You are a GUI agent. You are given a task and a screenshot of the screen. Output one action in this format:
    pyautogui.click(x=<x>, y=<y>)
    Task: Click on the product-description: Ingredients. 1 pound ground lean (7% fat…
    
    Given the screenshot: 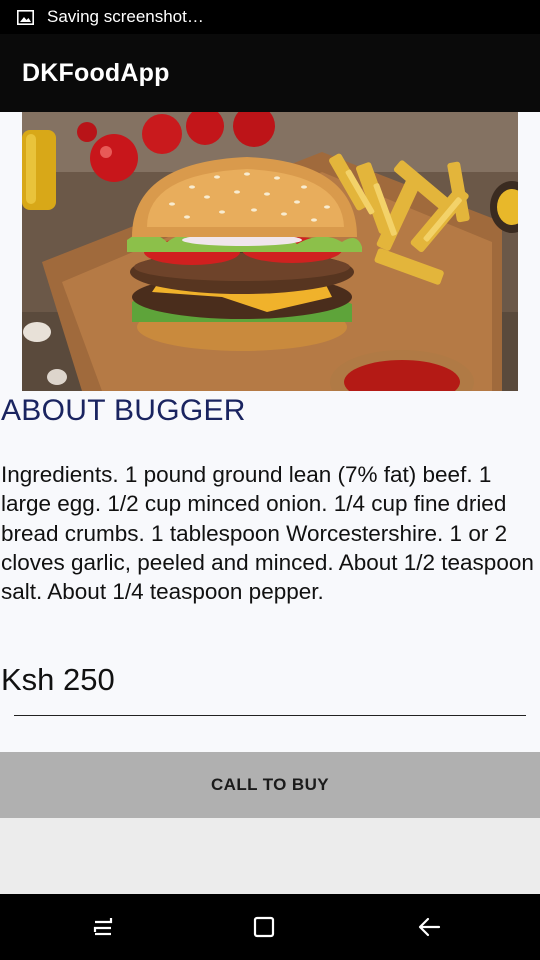 What is the action you would take?
    pyautogui.click(x=267, y=533)
    